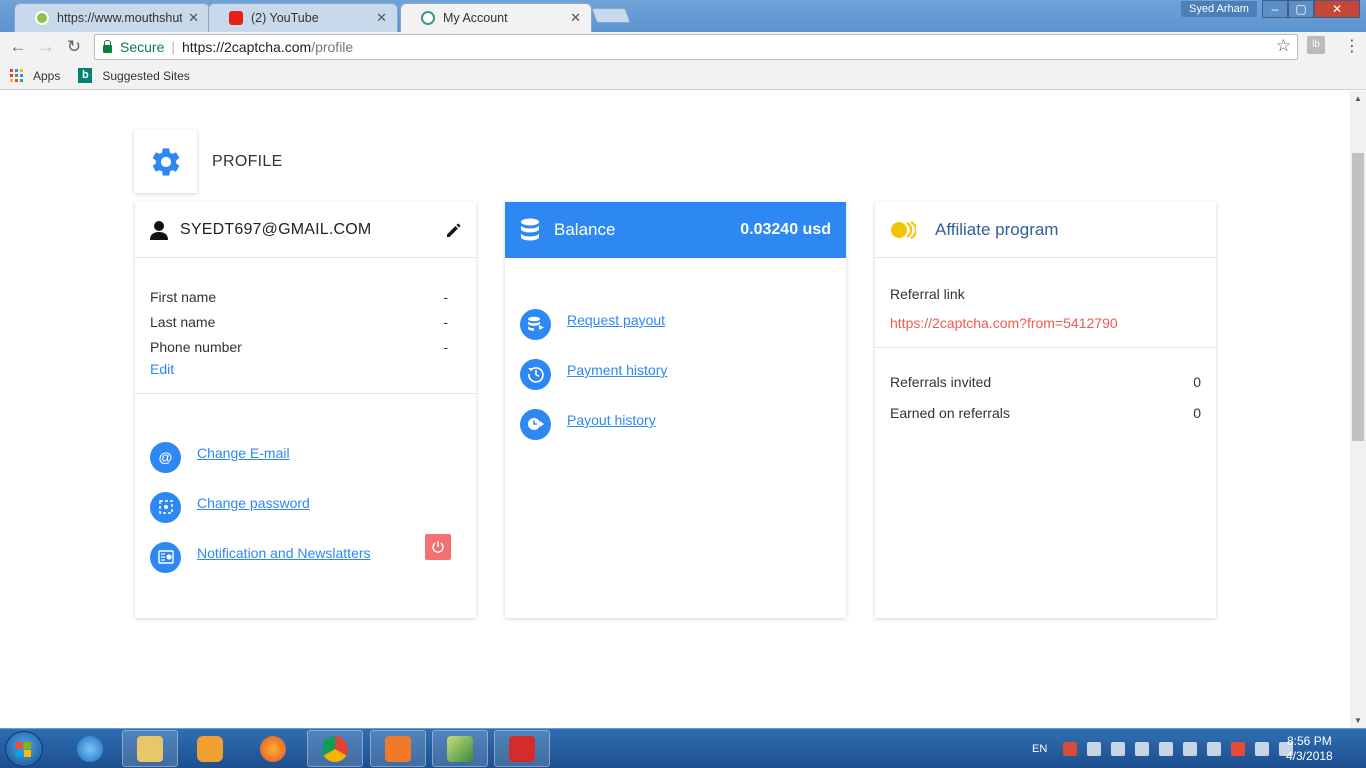  I want to click on power-icon, so click(438, 547).